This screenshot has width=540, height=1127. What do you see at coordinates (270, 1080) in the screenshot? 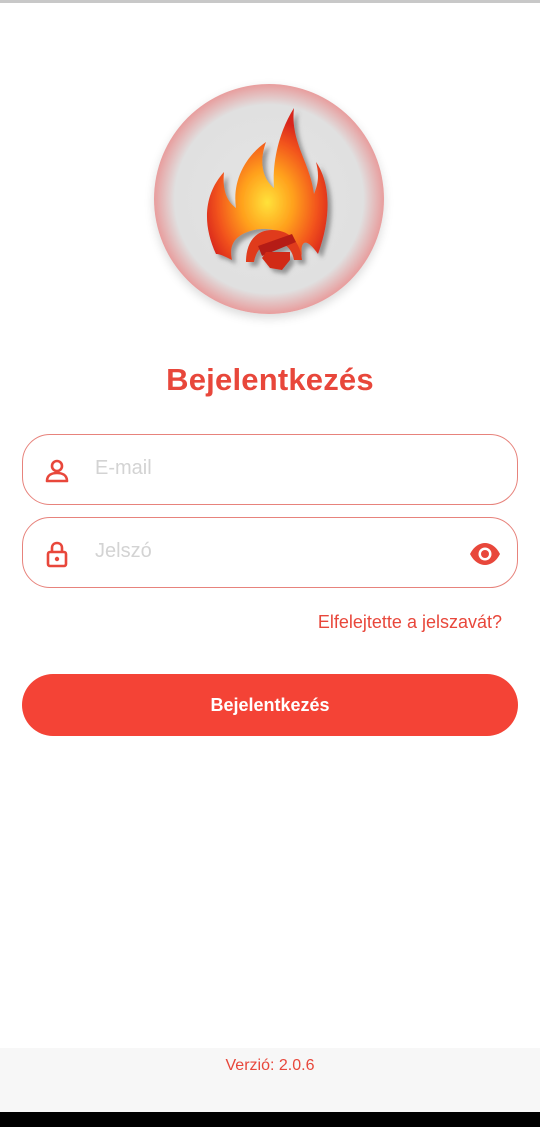
I see `footer: Verzió: 2.0.6` at bounding box center [270, 1080].